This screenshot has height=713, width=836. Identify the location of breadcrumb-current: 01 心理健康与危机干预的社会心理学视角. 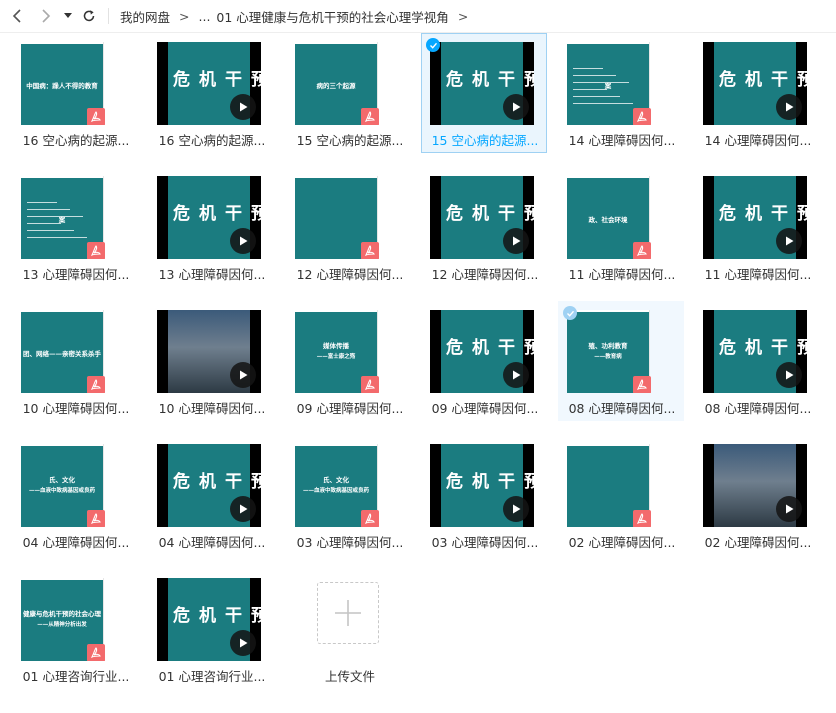
(332, 17).